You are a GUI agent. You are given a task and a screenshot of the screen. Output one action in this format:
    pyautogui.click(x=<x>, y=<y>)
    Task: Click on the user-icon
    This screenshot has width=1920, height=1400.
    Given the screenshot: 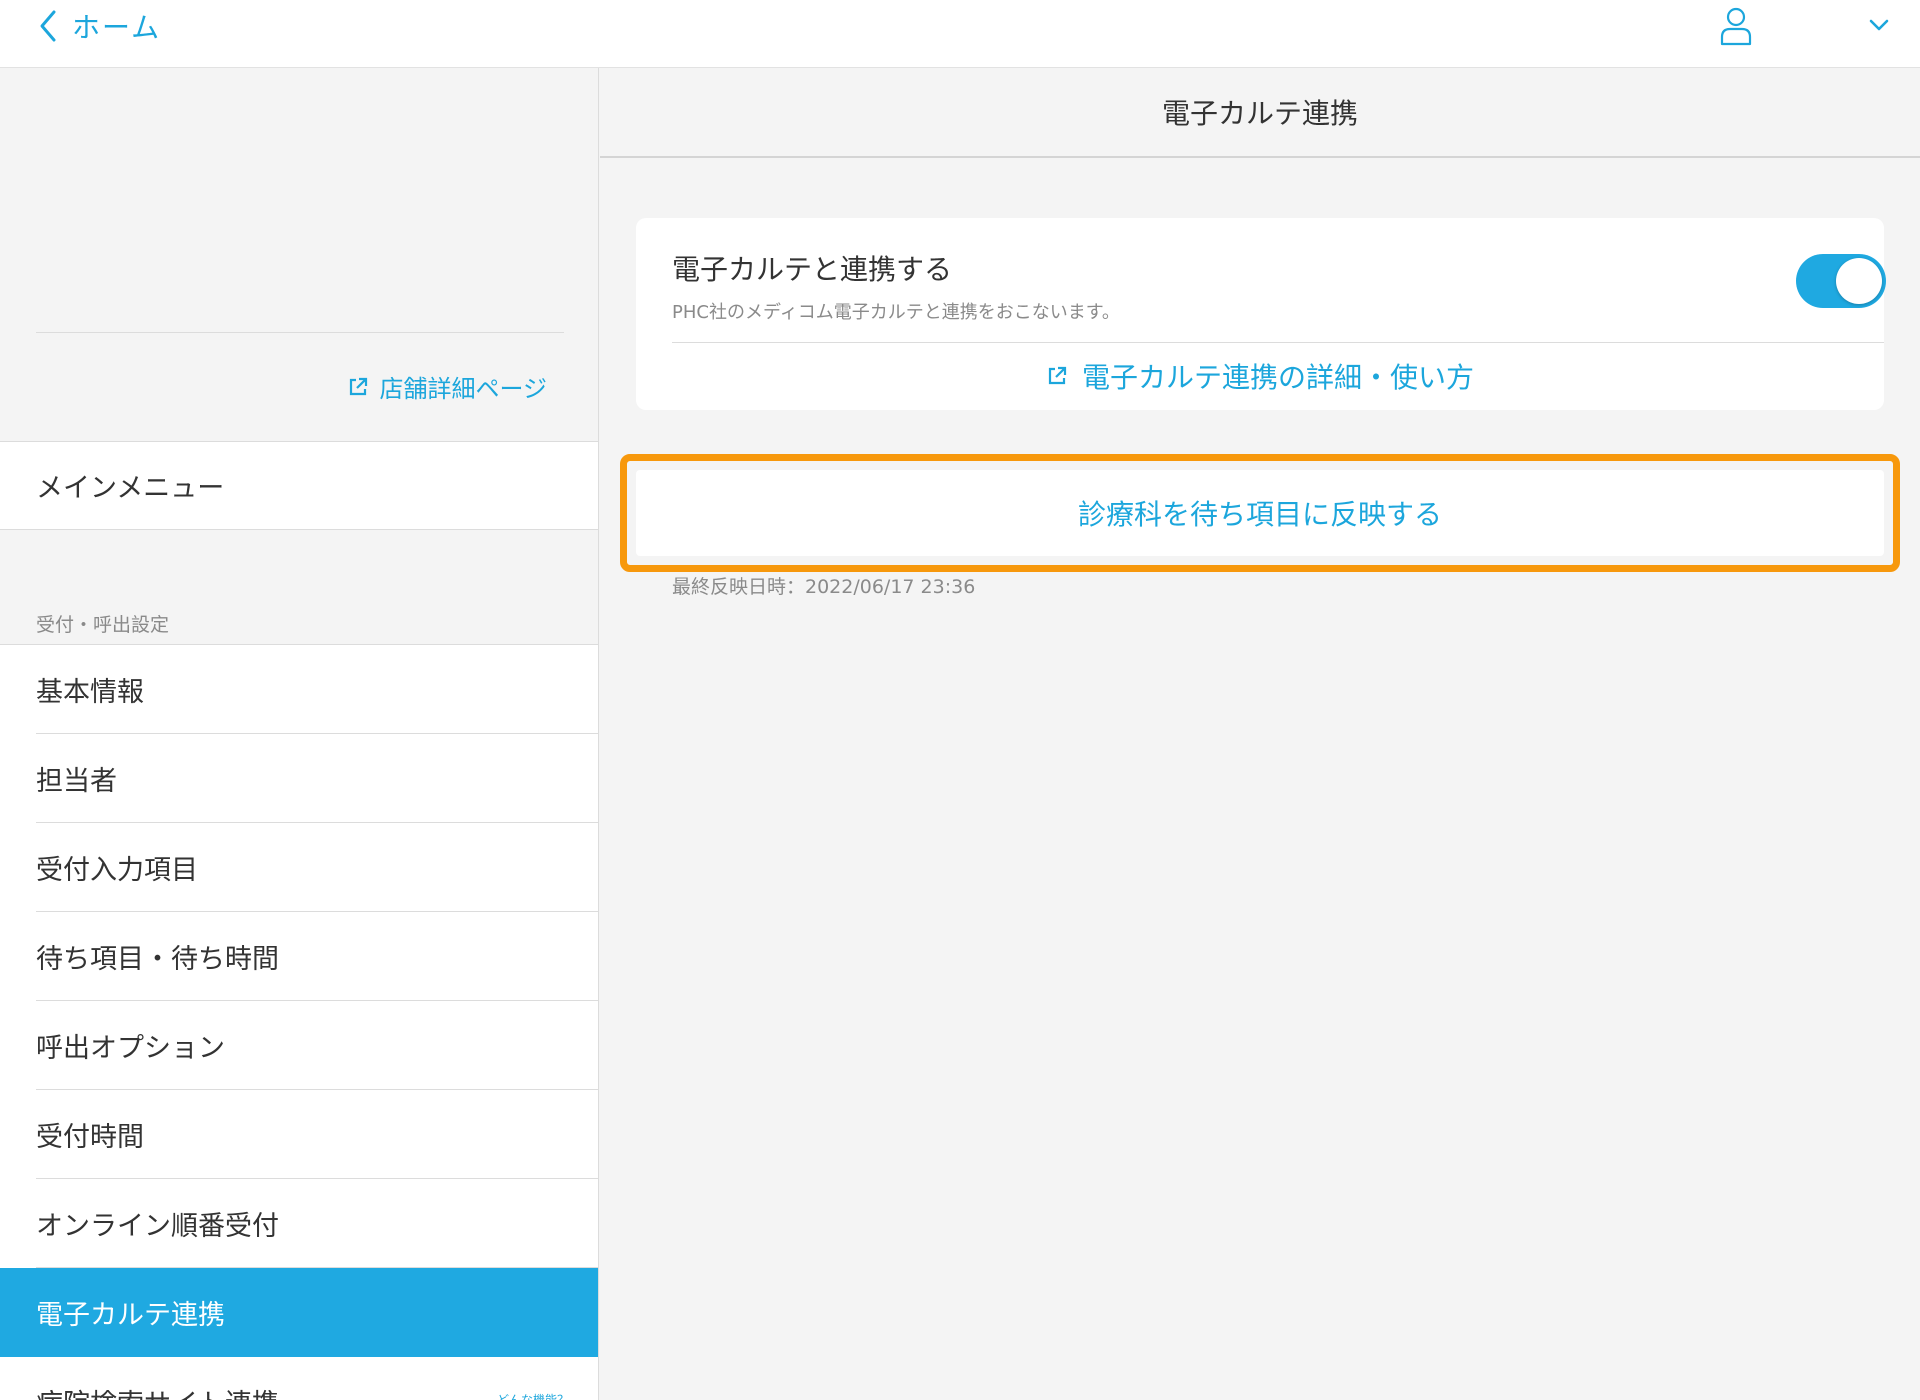 What is the action you would take?
    pyautogui.click(x=1736, y=26)
    